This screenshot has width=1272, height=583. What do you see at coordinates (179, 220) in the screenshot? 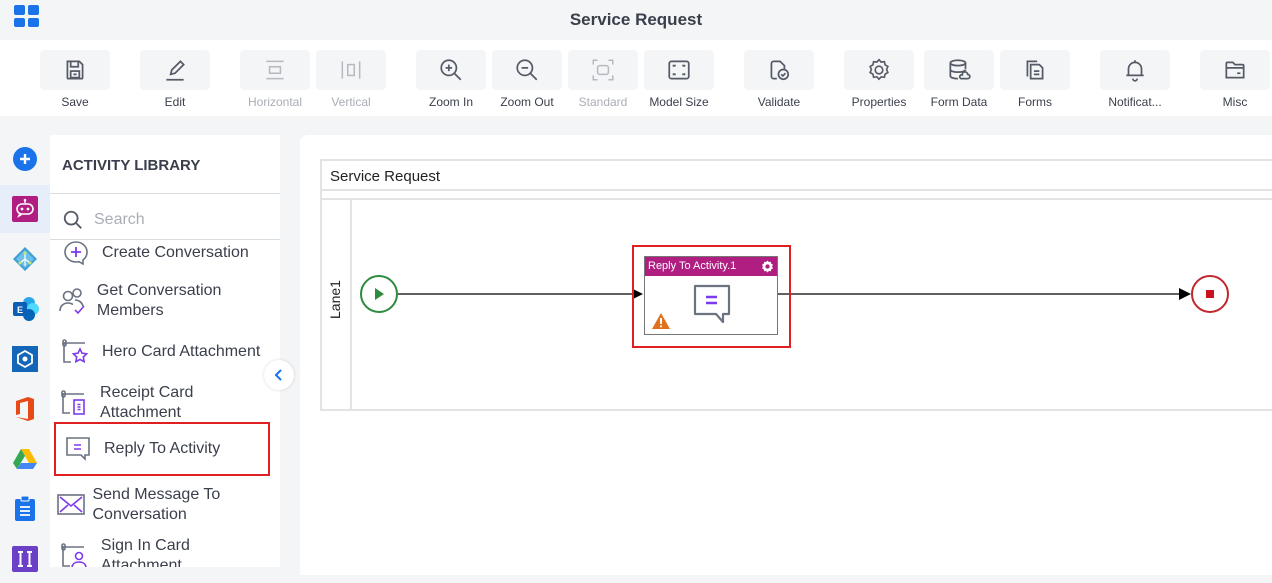
I see `search-input` at bounding box center [179, 220].